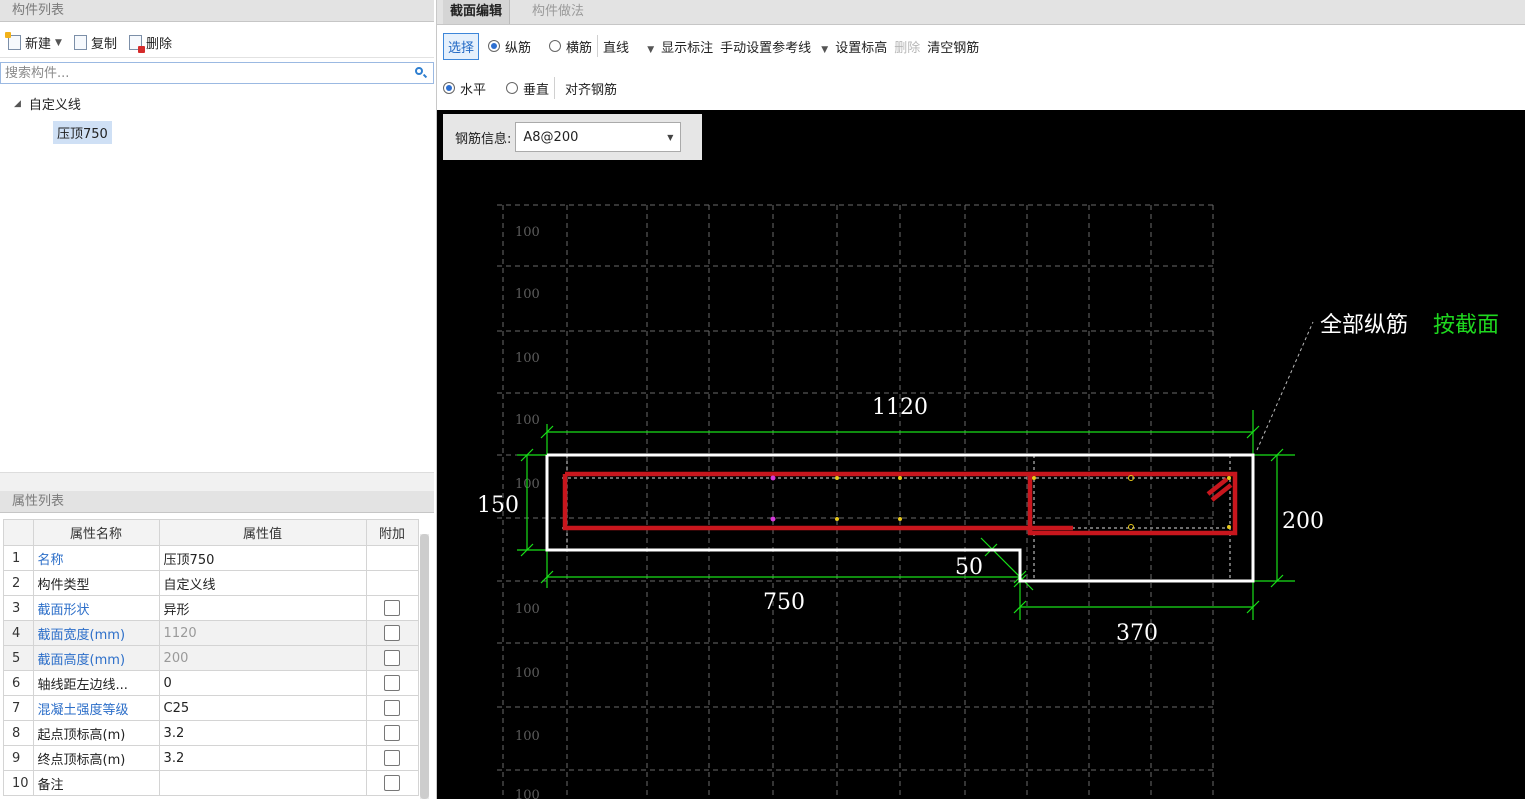 This screenshot has height=803, width=1525. Describe the element at coordinates (18, 608) in the screenshot. I see `row-number: 3` at that location.